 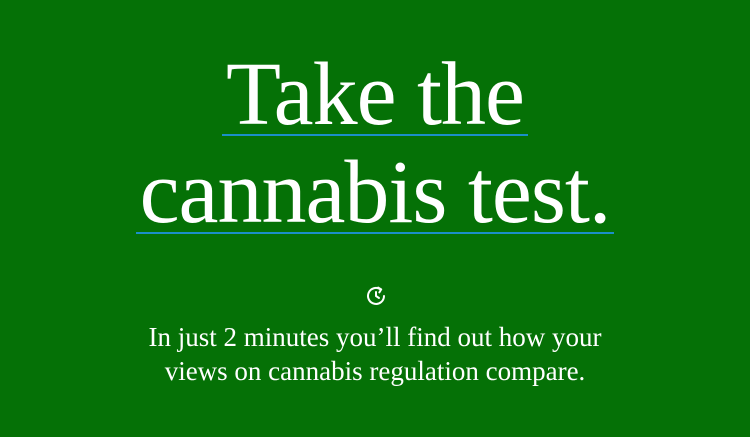 I want to click on headline-link-line-1: Take the, so click(x=375, y=94).